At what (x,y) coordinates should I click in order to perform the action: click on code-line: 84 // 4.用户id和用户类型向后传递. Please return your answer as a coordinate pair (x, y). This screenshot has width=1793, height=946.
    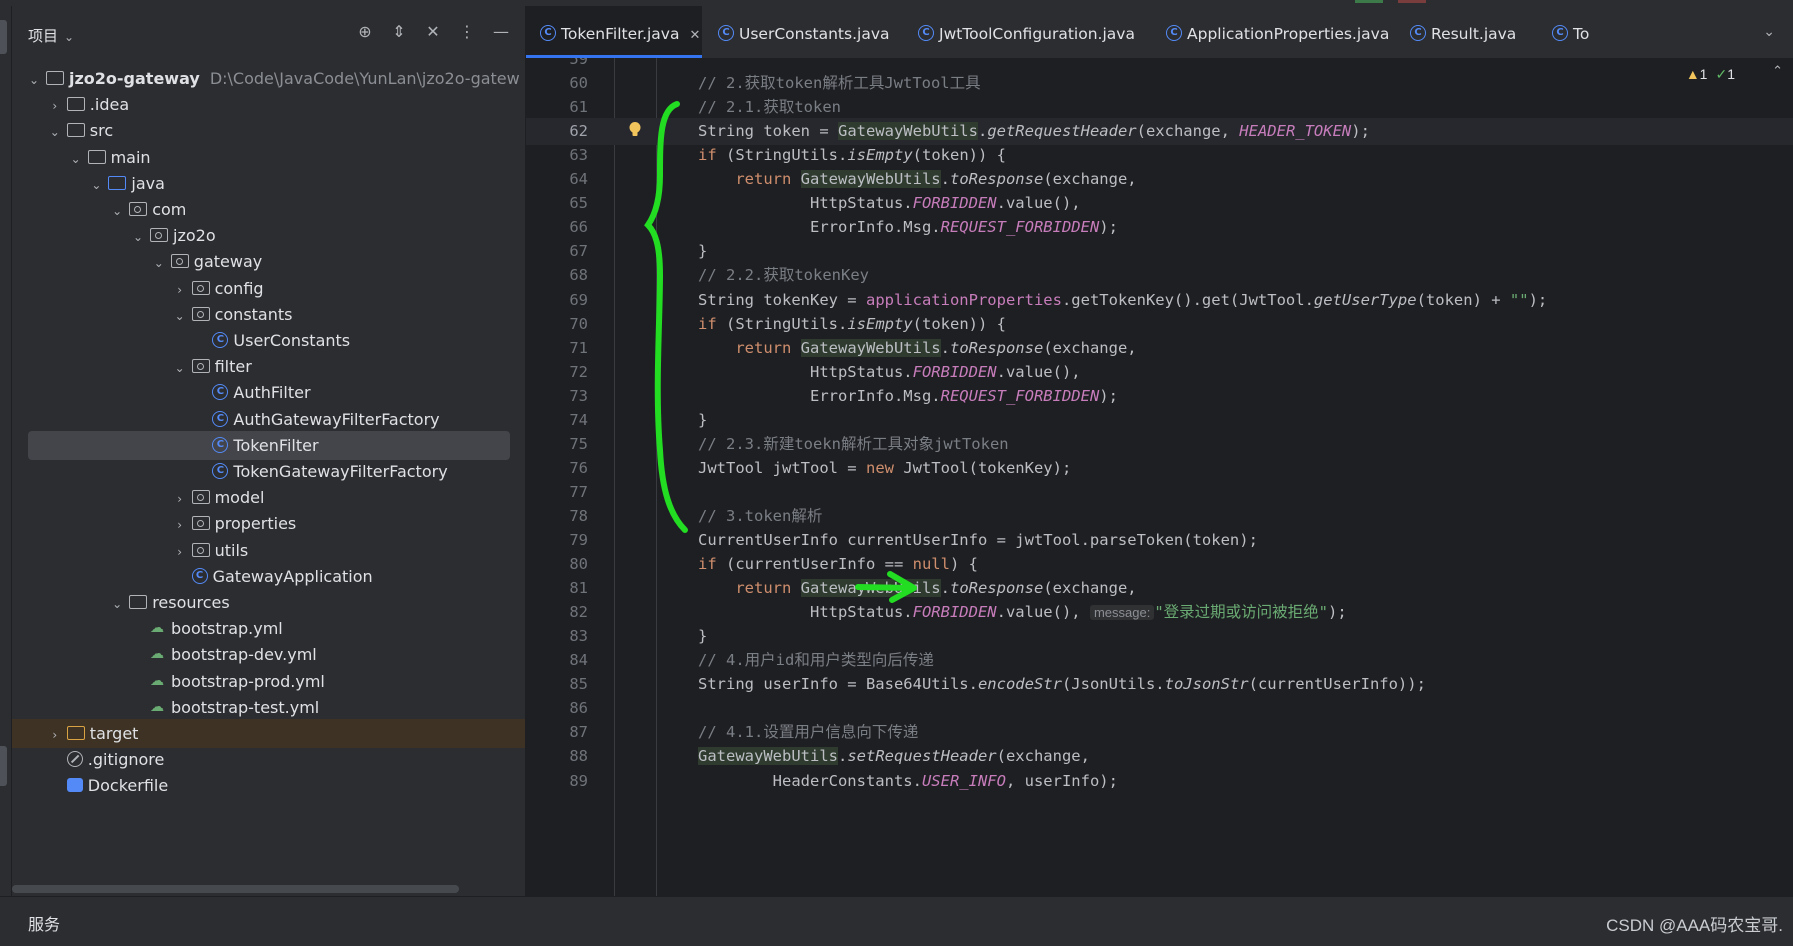
    Looking at the image, I should click on (1159, 660).